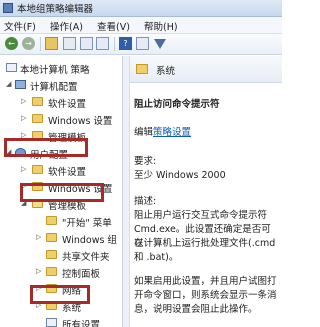 The image size is (320, 327). What do you see at coordinates (11, 67) in the screenshot?
I see `policy-icon` at bounding box center [11, 67].